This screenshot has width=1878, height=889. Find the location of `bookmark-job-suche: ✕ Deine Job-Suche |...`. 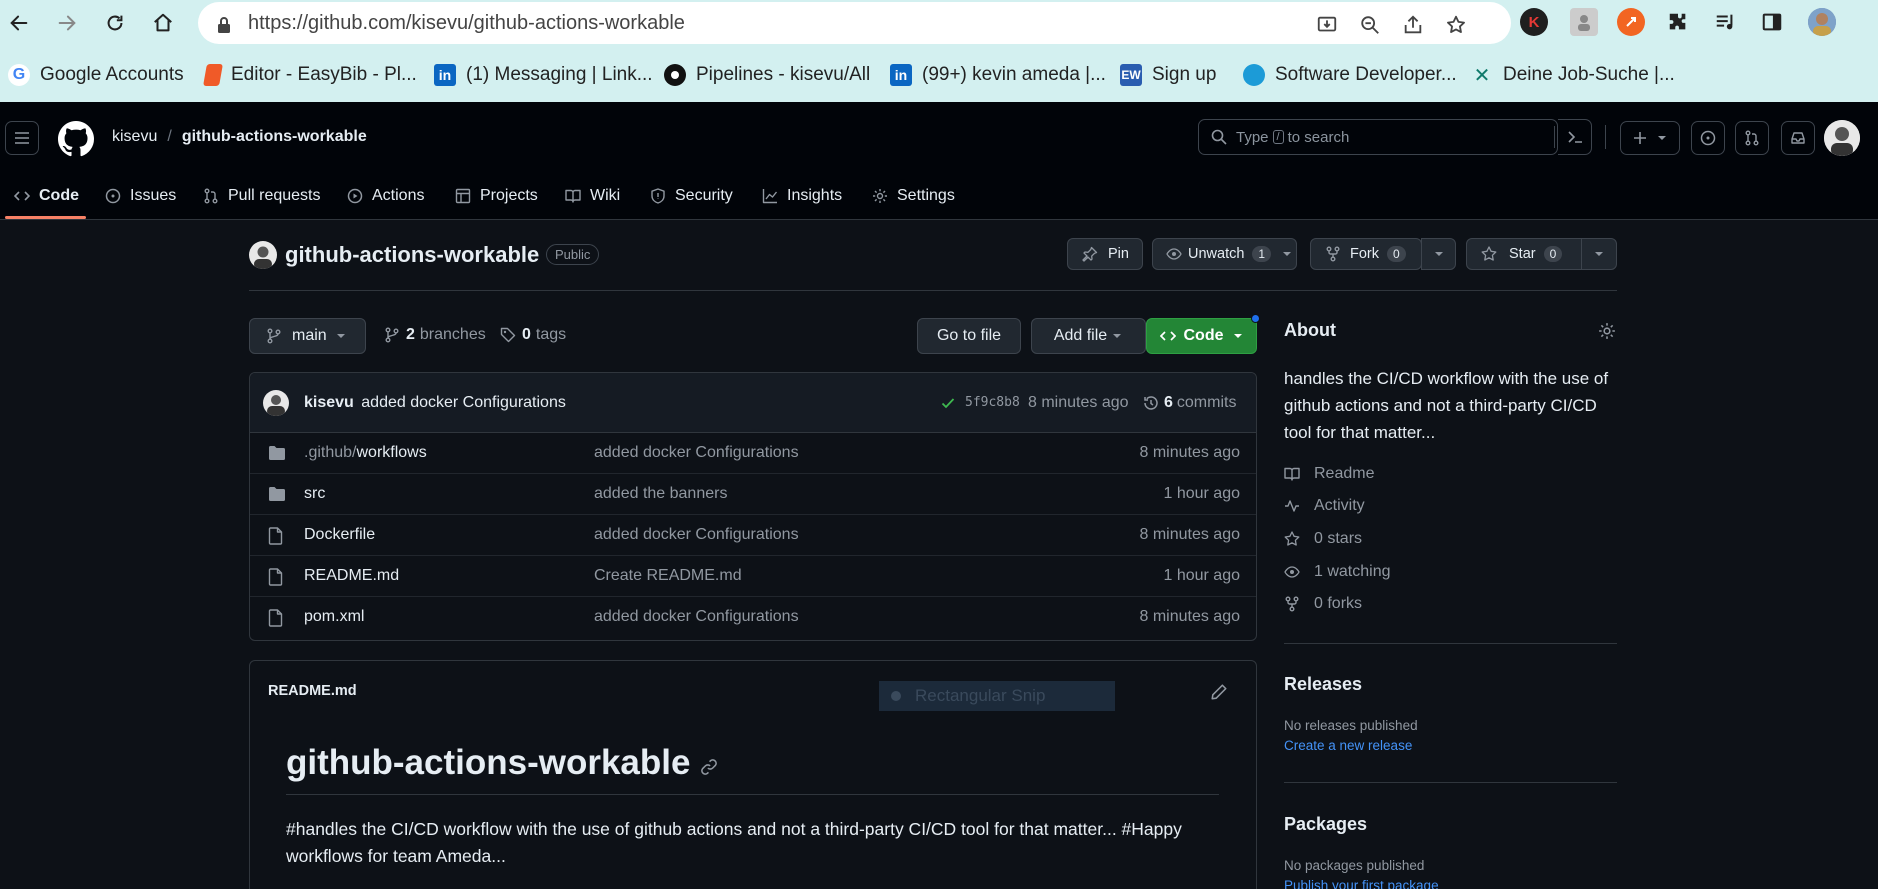

bookmark-job-suche: ✕ Deine Job-Suche |... is located at coordinates (1573, 75).